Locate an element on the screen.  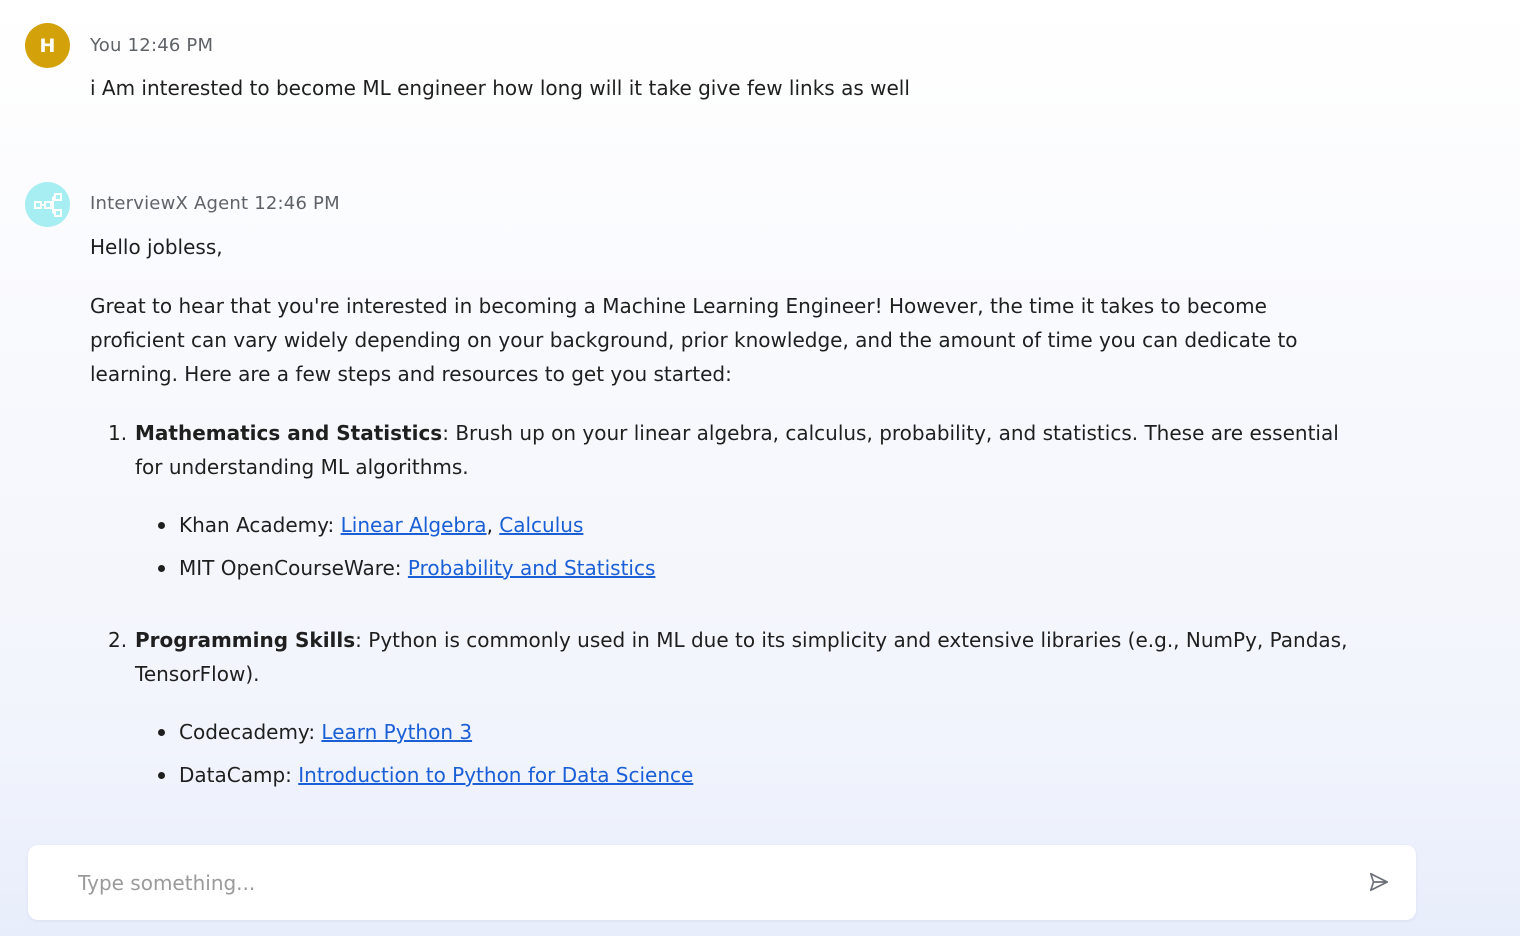
user-avatar: H is located at coordinates (47, 45).